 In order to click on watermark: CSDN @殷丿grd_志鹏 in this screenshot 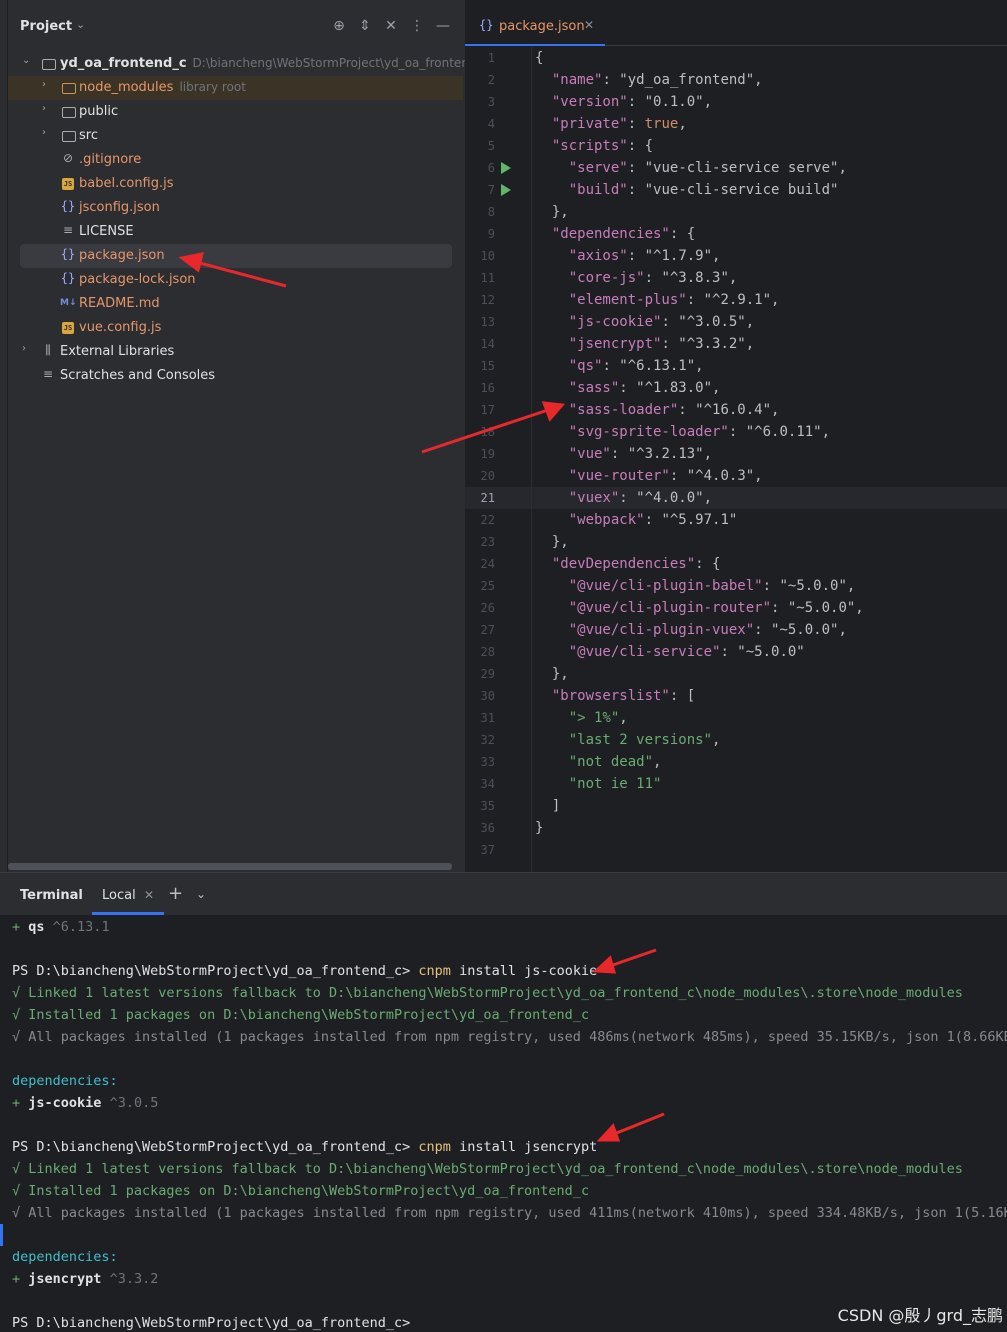, I will do `click(920, 1315)`.